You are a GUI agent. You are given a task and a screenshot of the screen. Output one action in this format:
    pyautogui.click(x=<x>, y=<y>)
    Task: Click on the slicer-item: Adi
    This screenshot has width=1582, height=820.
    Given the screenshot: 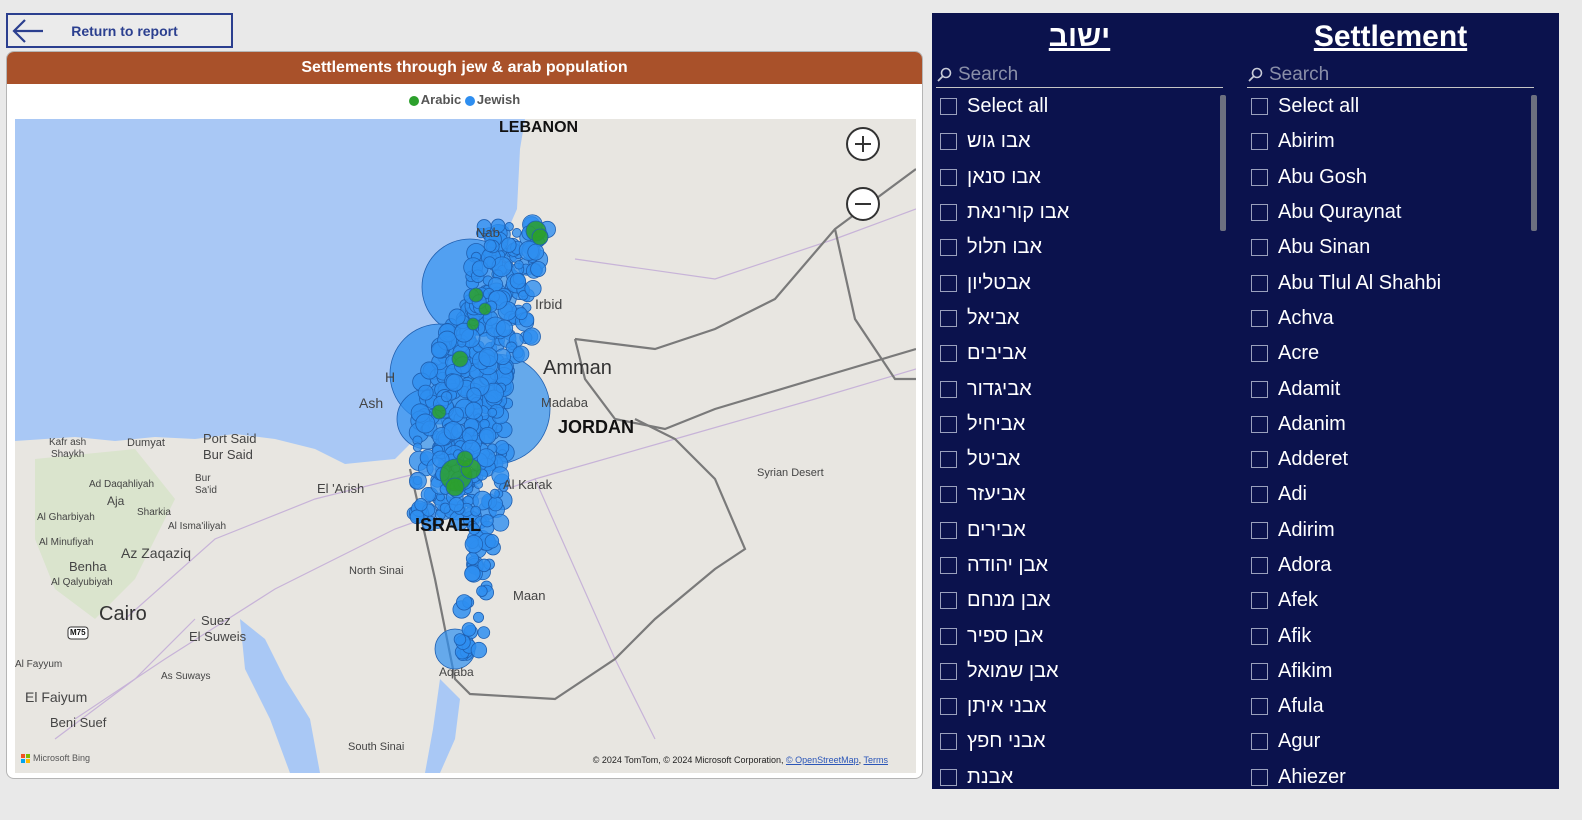 What is the action you would take?
    pyautogui.click(x=1390, y=494)
    